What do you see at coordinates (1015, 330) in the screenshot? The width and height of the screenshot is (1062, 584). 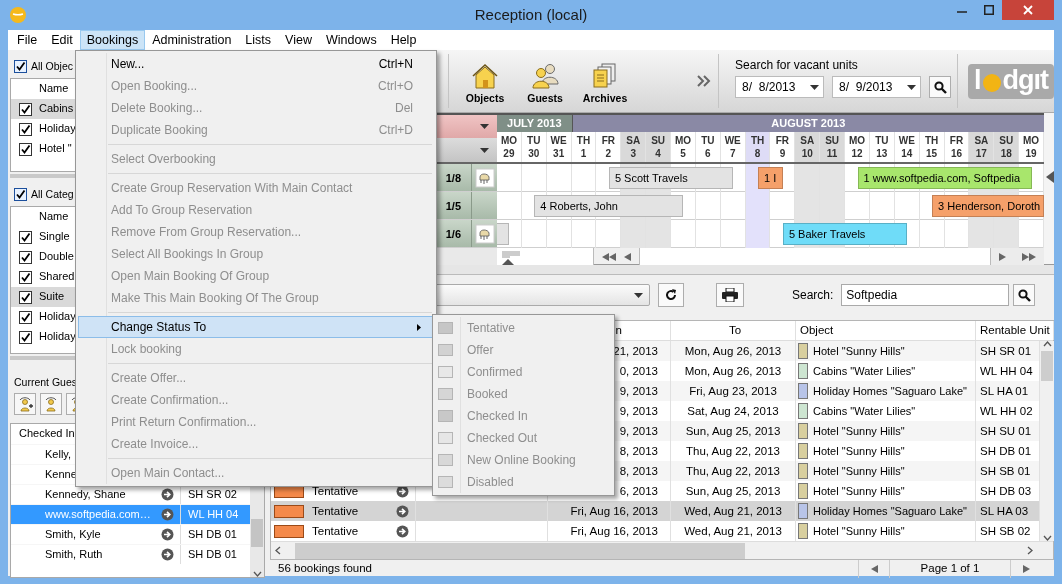 I see `column-header: Rentable Unit` at bounding box center [1015, 330].